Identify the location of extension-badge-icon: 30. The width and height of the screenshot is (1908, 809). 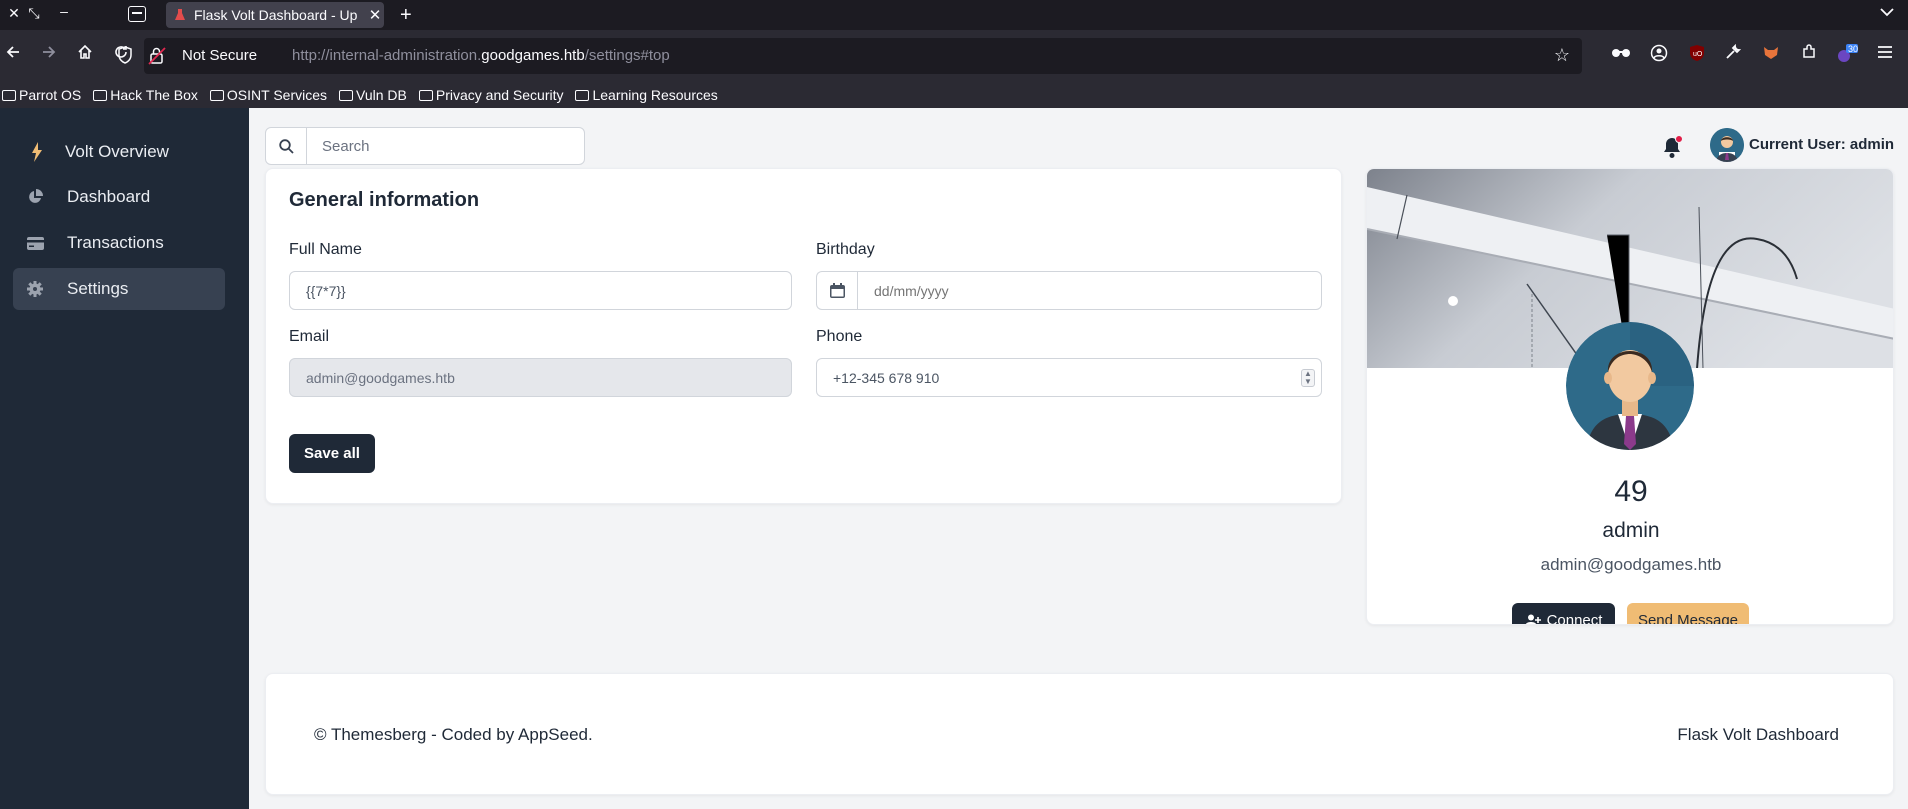
(1847, 55).